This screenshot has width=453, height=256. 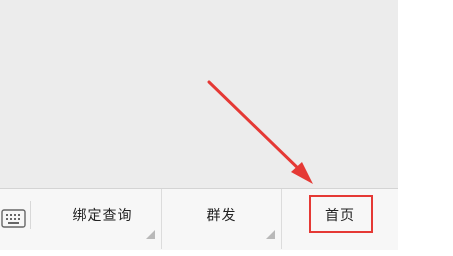 I want to click on keyboard-toggle-button, so click(x=15, y=215).